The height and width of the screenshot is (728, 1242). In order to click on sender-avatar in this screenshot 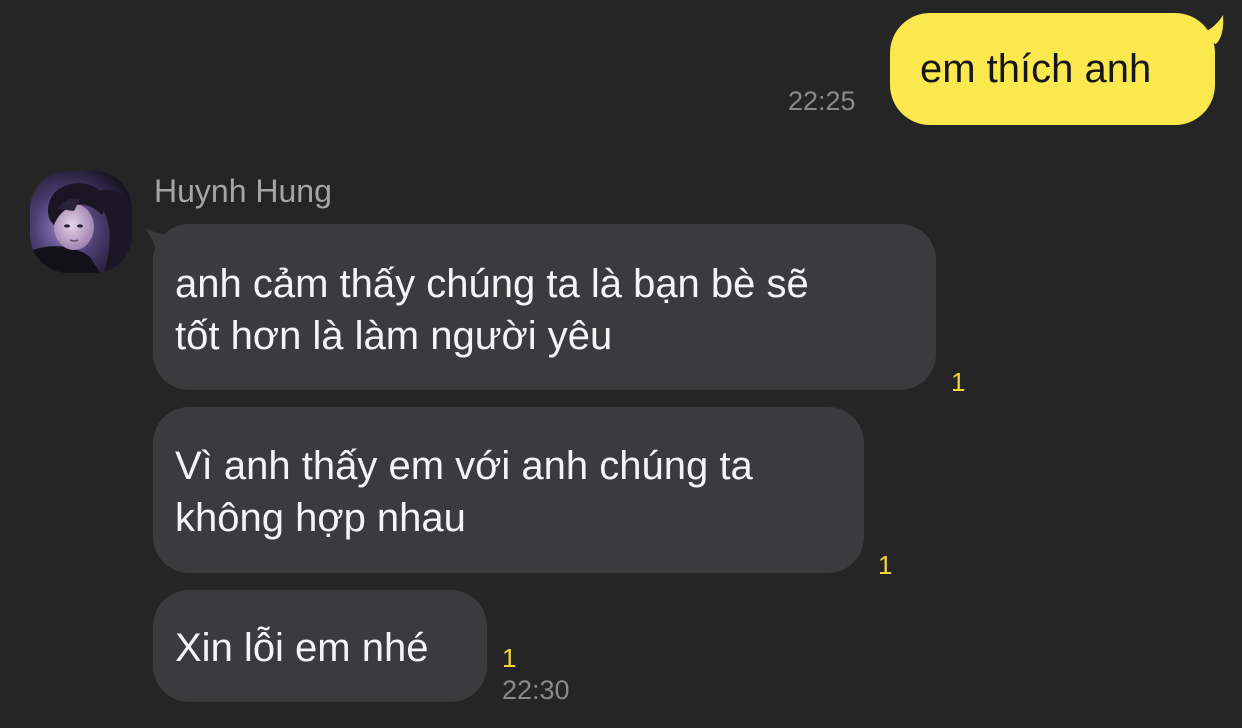, I will do `click(81, 222)`.